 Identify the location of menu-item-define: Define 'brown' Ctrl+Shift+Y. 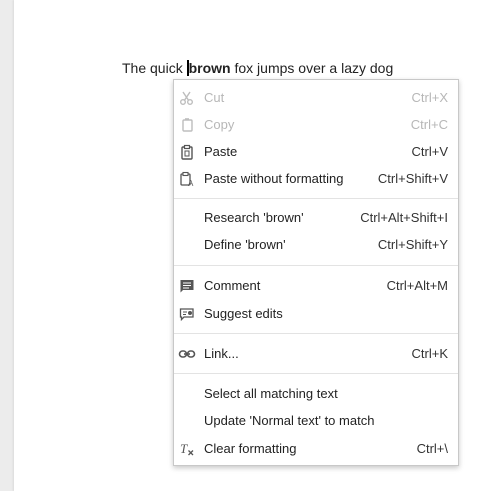
(316, 244).